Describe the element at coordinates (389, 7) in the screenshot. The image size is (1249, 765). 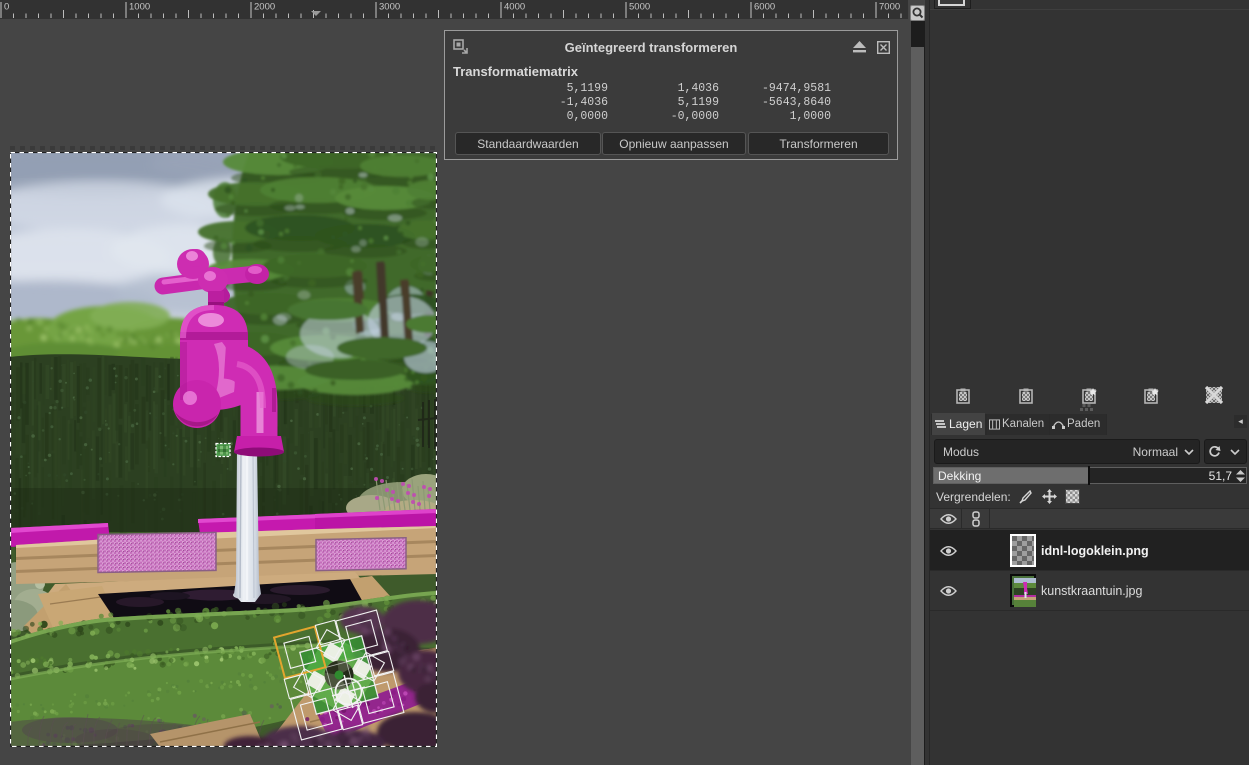
I see `svg-text: 3000` at that location.